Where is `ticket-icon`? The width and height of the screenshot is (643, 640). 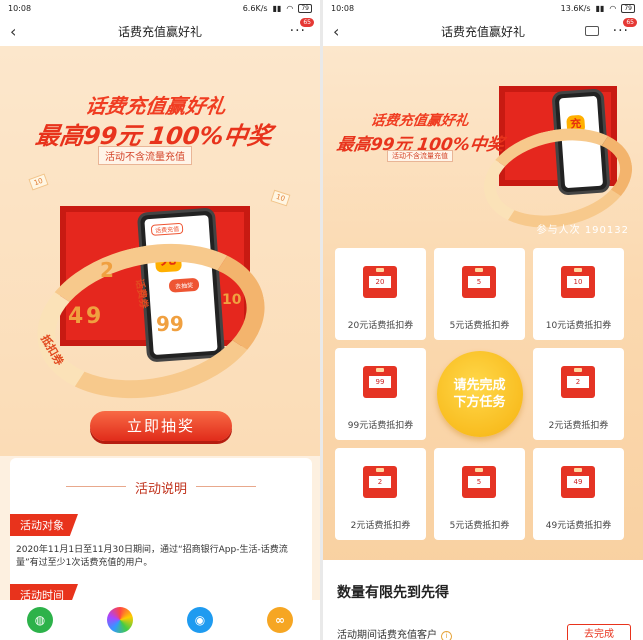 ticket-icon is located at coordinates (592, 31).